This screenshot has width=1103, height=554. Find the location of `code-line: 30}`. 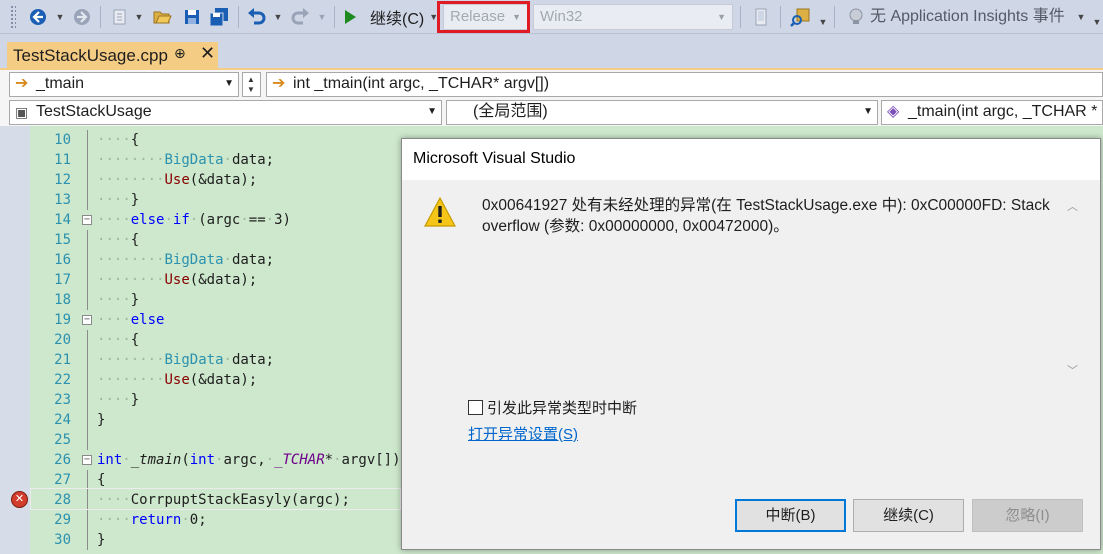

code-line: 30} is located at coordinates (215, 540).